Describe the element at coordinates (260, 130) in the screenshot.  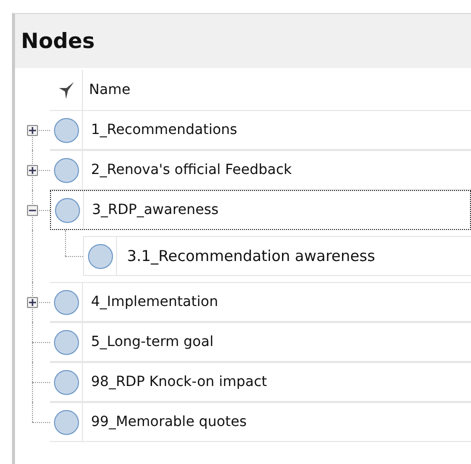
I see `tree-row: 1_Recommendations` at that location.